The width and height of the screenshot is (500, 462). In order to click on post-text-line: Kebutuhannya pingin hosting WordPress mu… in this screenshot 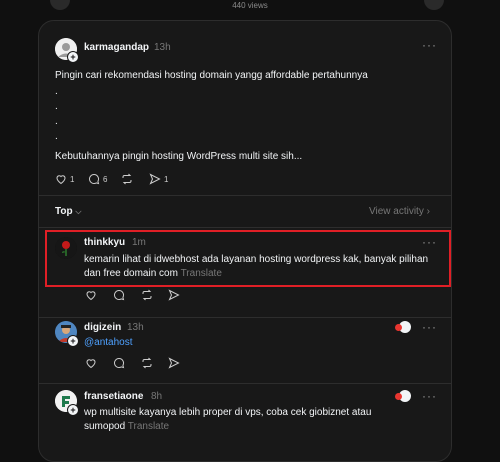, I will do `click(179, 156)`.